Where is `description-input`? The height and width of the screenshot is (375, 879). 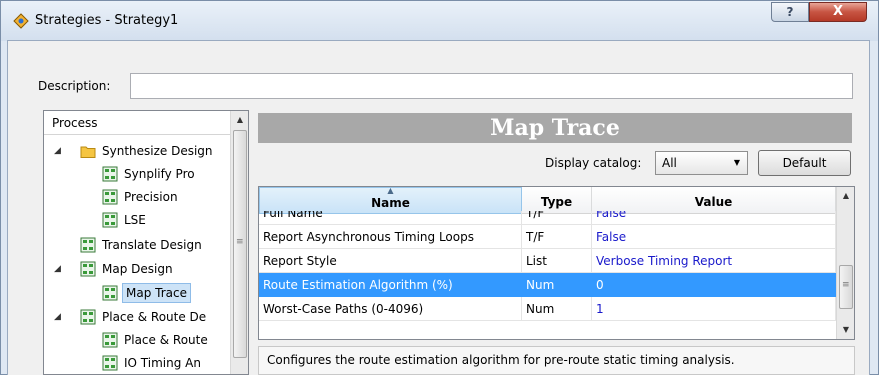 description-input is located at coordinates (491, 86).